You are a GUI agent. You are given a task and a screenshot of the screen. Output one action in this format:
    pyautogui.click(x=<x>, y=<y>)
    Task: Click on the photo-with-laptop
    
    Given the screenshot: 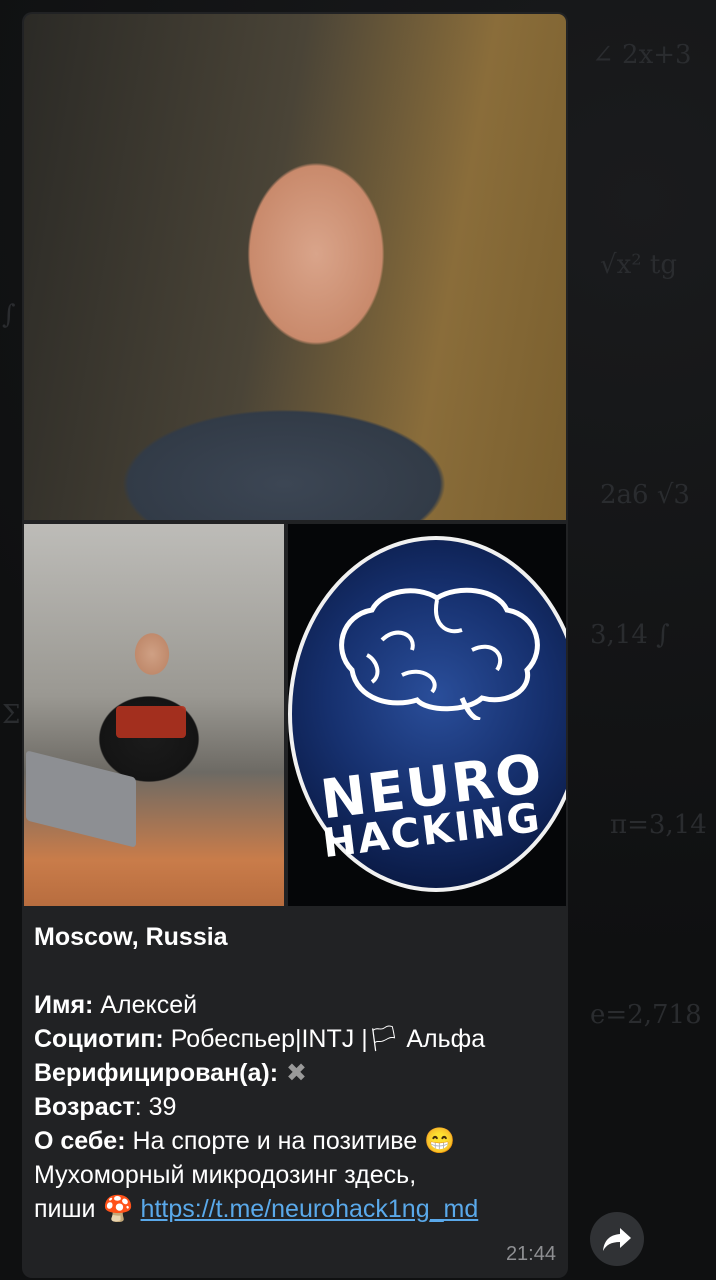 What is the action you would take?
    pyautogui.click(x=154, y=715)
    